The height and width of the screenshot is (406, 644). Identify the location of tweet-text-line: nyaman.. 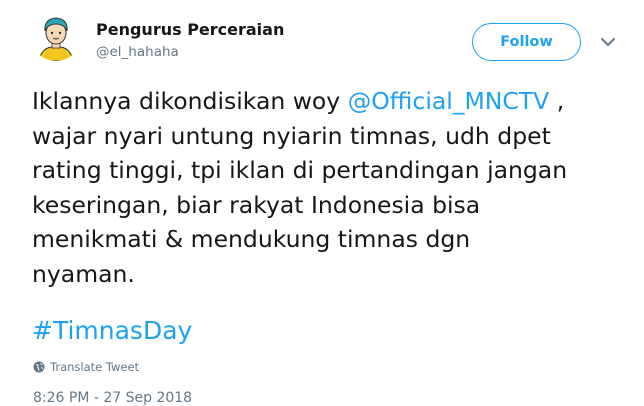
(83, 273).